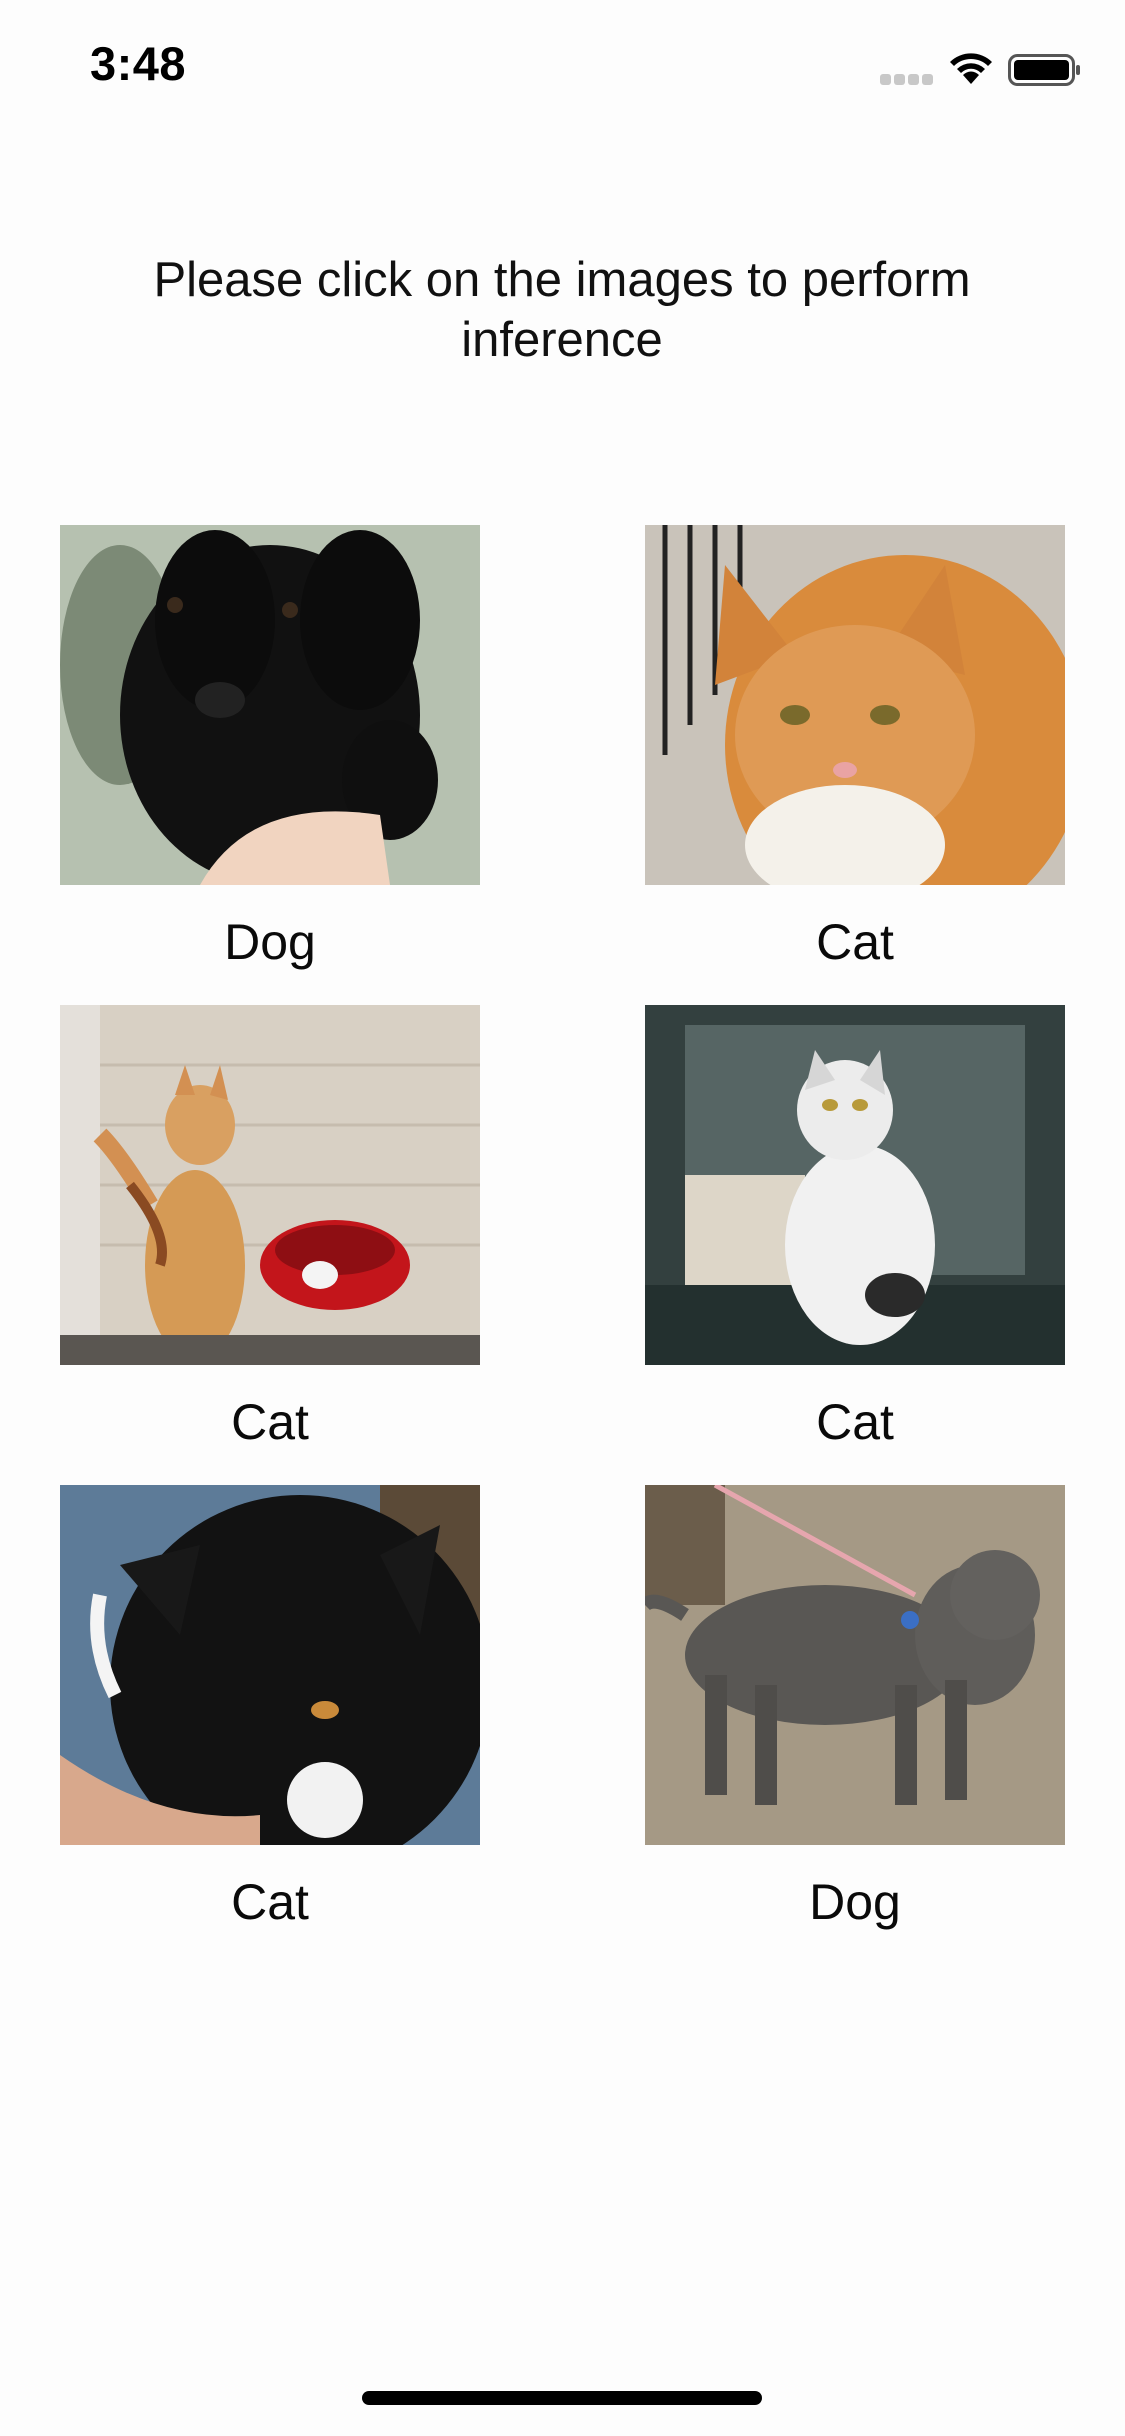 This screenshot has height=2436, width=1125. I want to click on signal-icon, so click(908, 79).